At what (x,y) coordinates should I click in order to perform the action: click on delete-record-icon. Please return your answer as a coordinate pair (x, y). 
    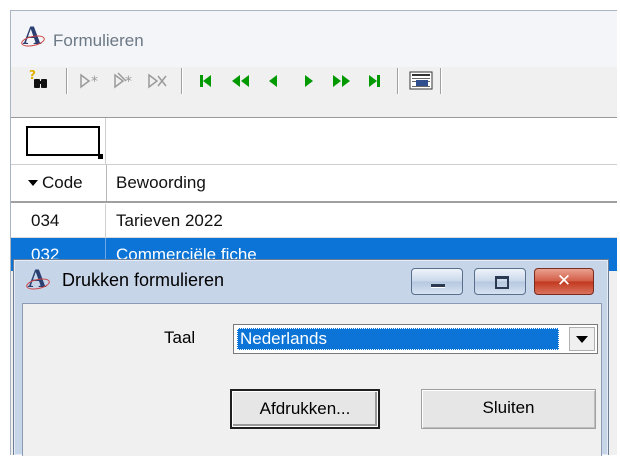
    Looking at the image, I should click on (157, 81).